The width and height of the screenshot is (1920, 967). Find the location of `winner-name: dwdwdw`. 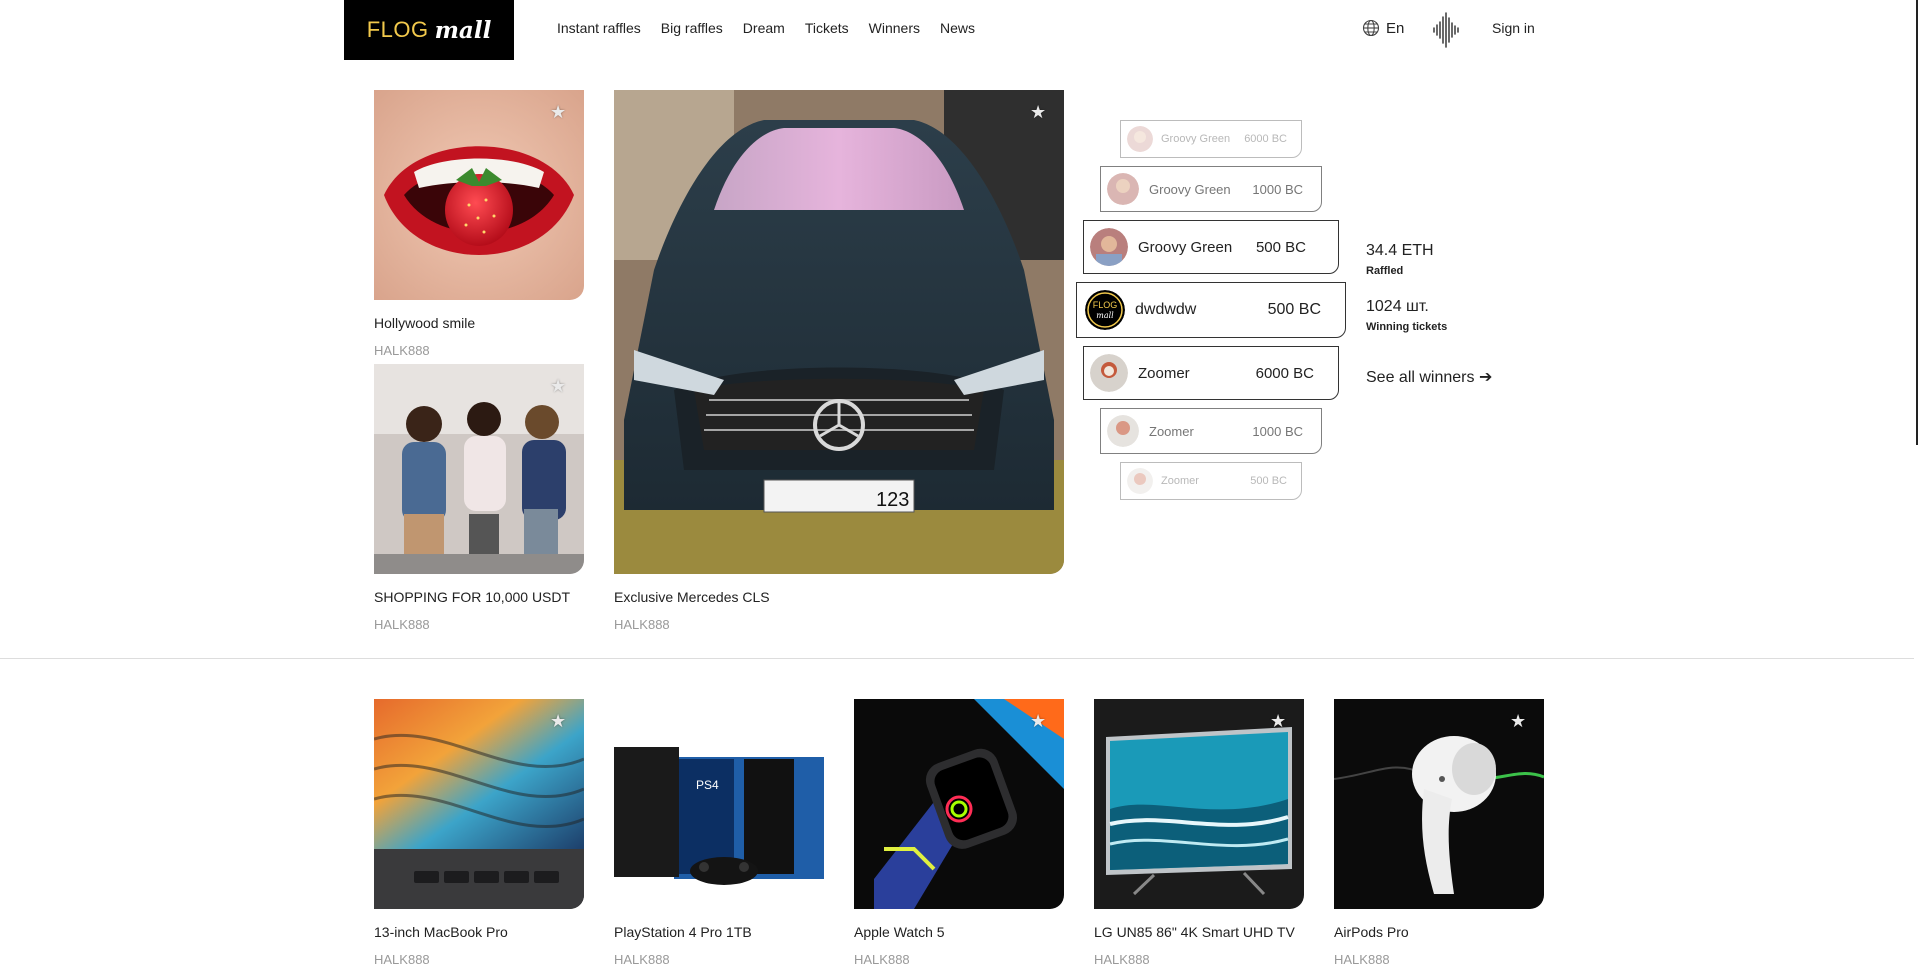

winner-name: dwdwdw is located at coordinates (1166, 309).